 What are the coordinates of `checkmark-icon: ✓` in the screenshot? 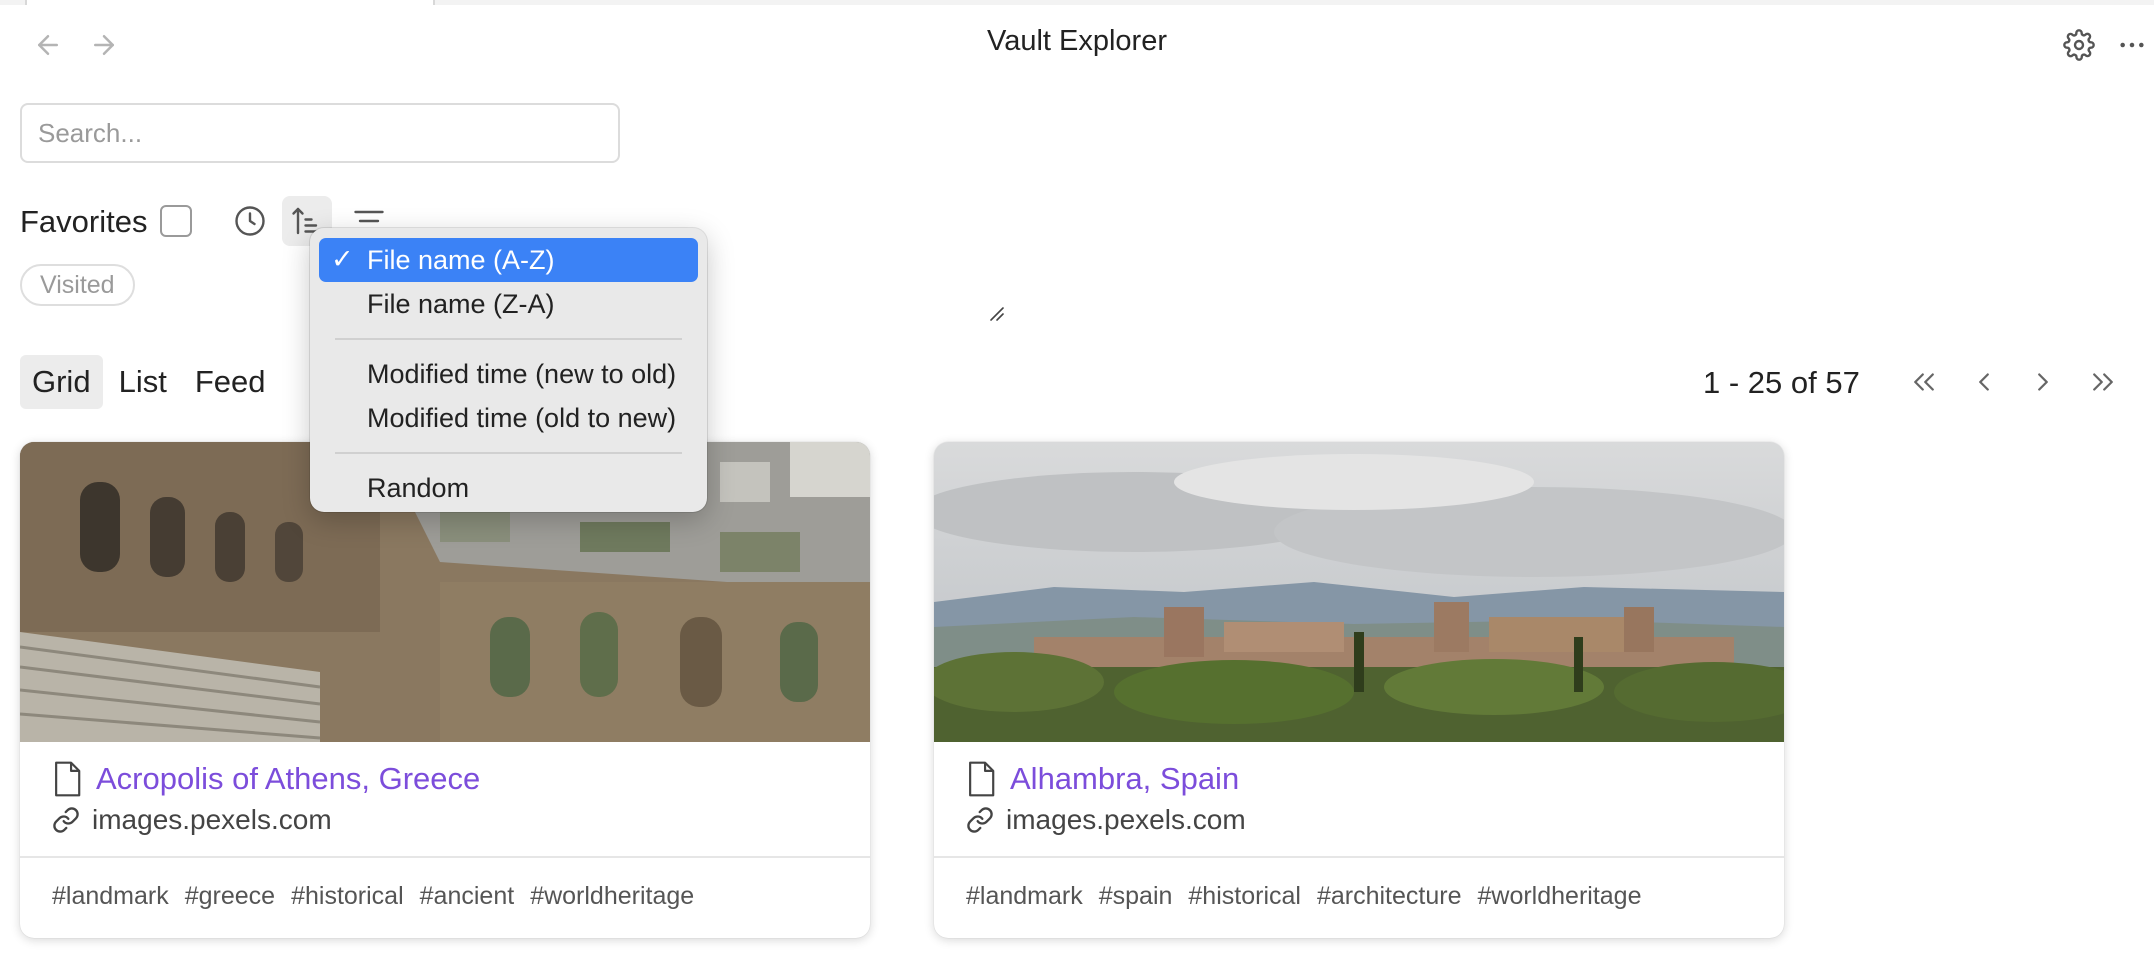 It's located at (342, 259).